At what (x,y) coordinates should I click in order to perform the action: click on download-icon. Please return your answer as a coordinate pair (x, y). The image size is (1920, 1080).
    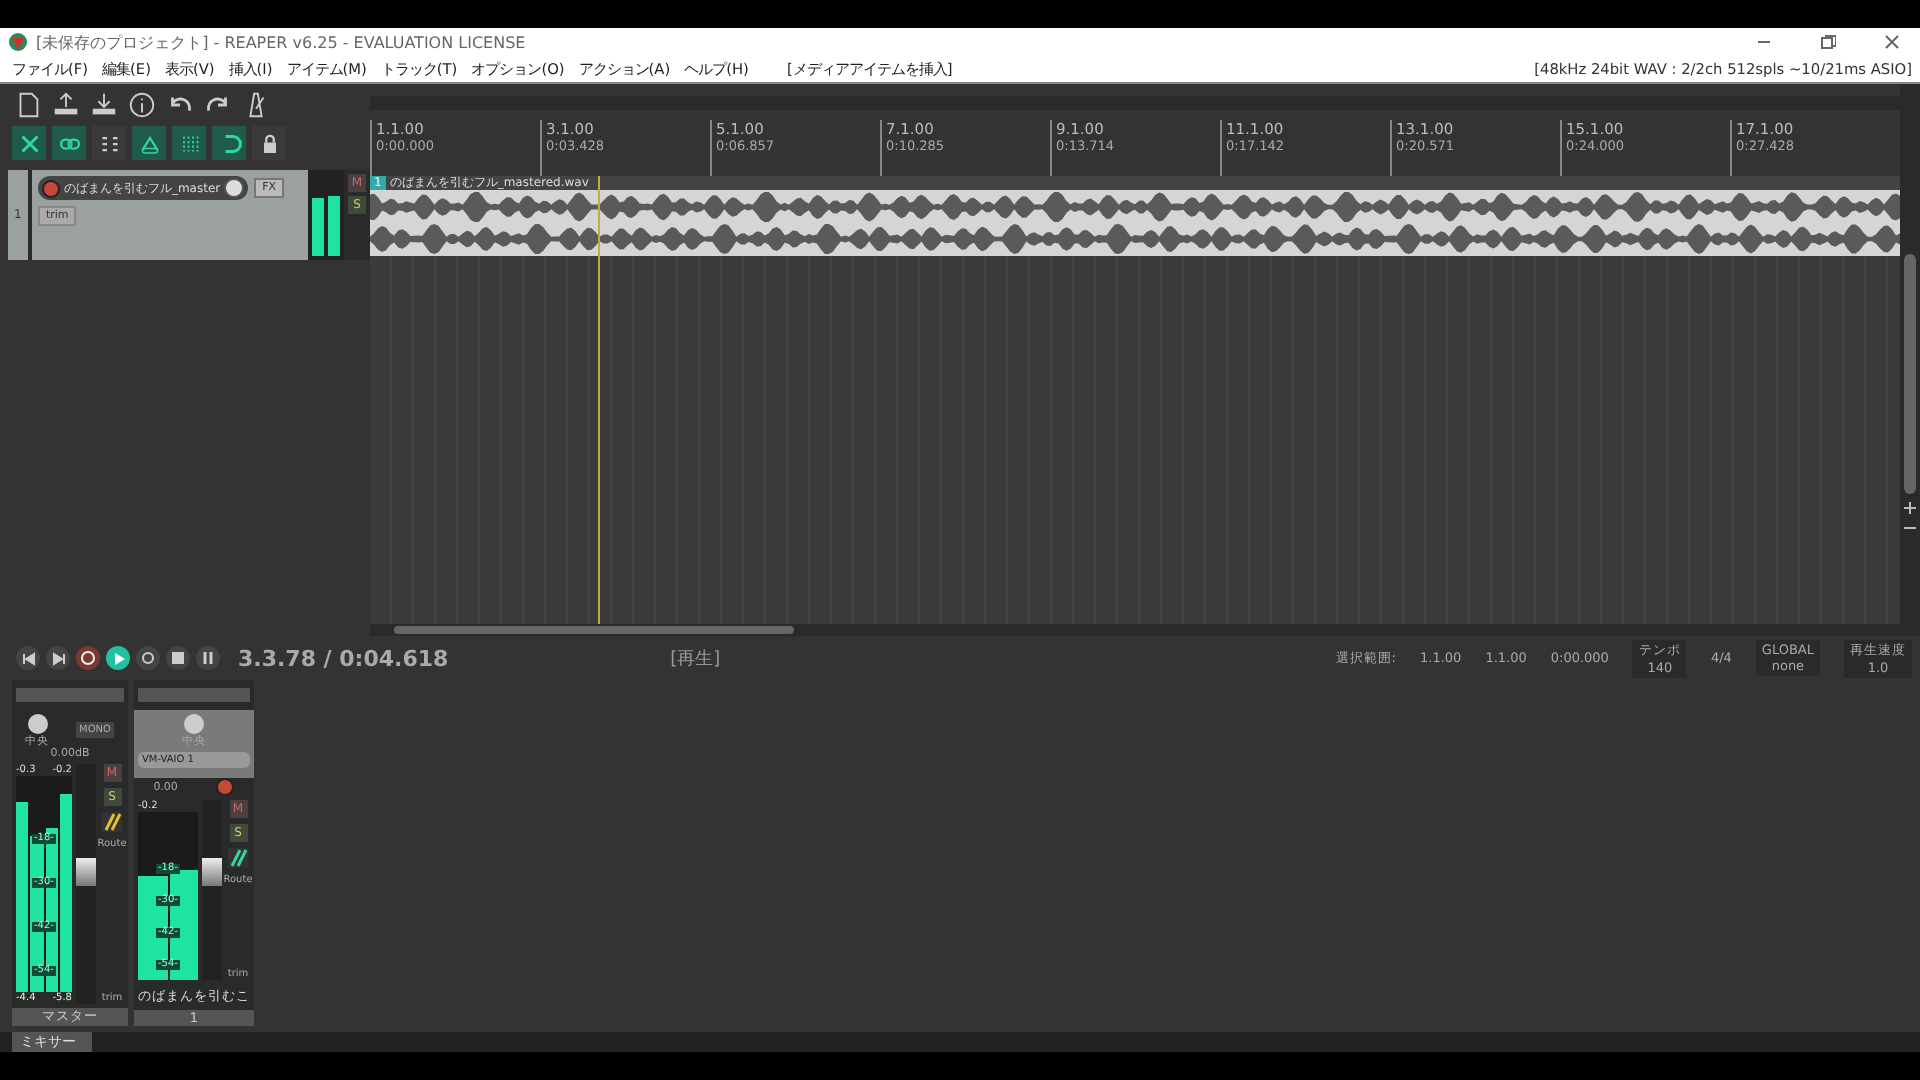
    Looking at the image, I should click on (104, 105).